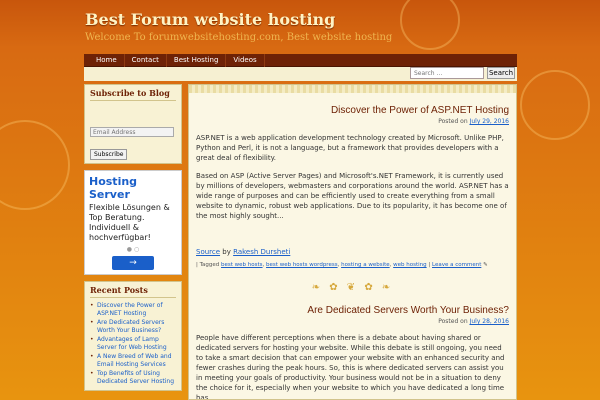  What do you see at coordinates (197, 60) in the screenshot?
I see `nav-item-best-hosting: Best Hosting` at bounding box center [197, 60].